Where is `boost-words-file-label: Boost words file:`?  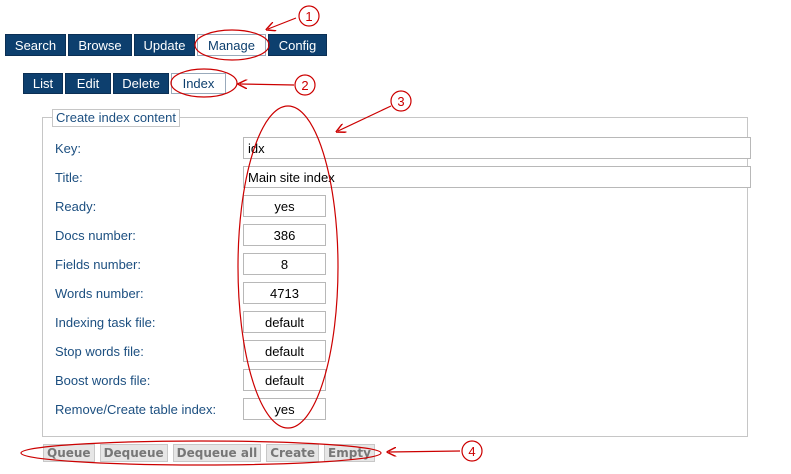 boost-words-file-label: Boost words file: is located at coordinates (103, 380).